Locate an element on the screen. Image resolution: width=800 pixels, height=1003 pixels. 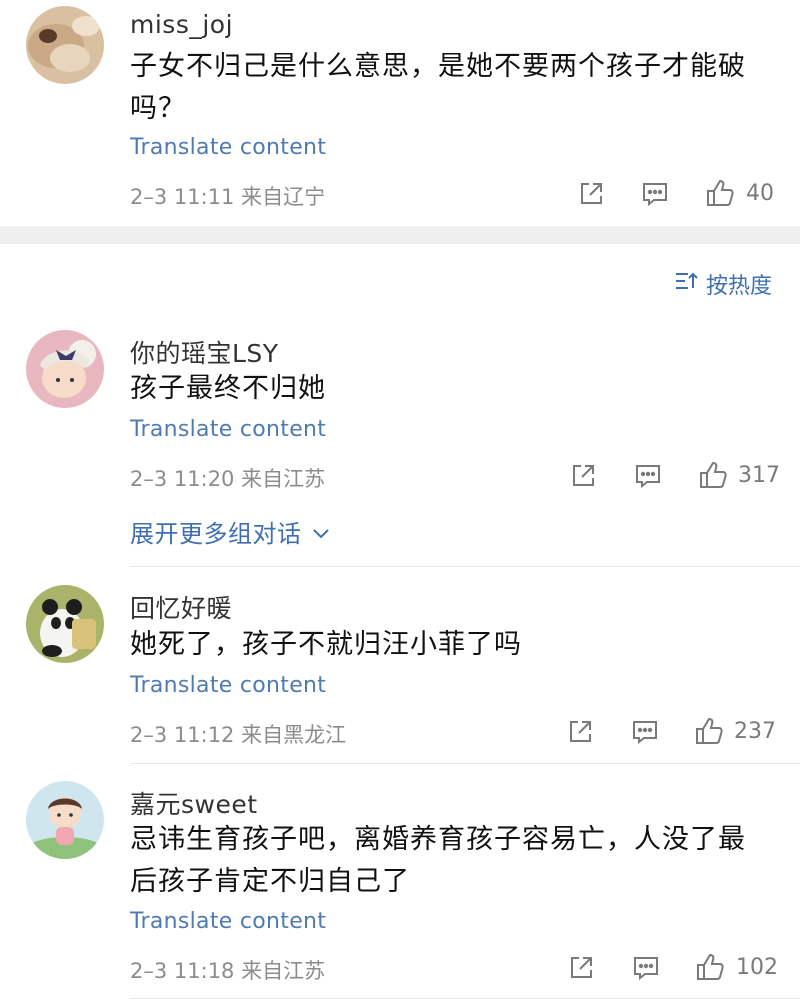
username: miss_joj is located at coordinates (181, 24).